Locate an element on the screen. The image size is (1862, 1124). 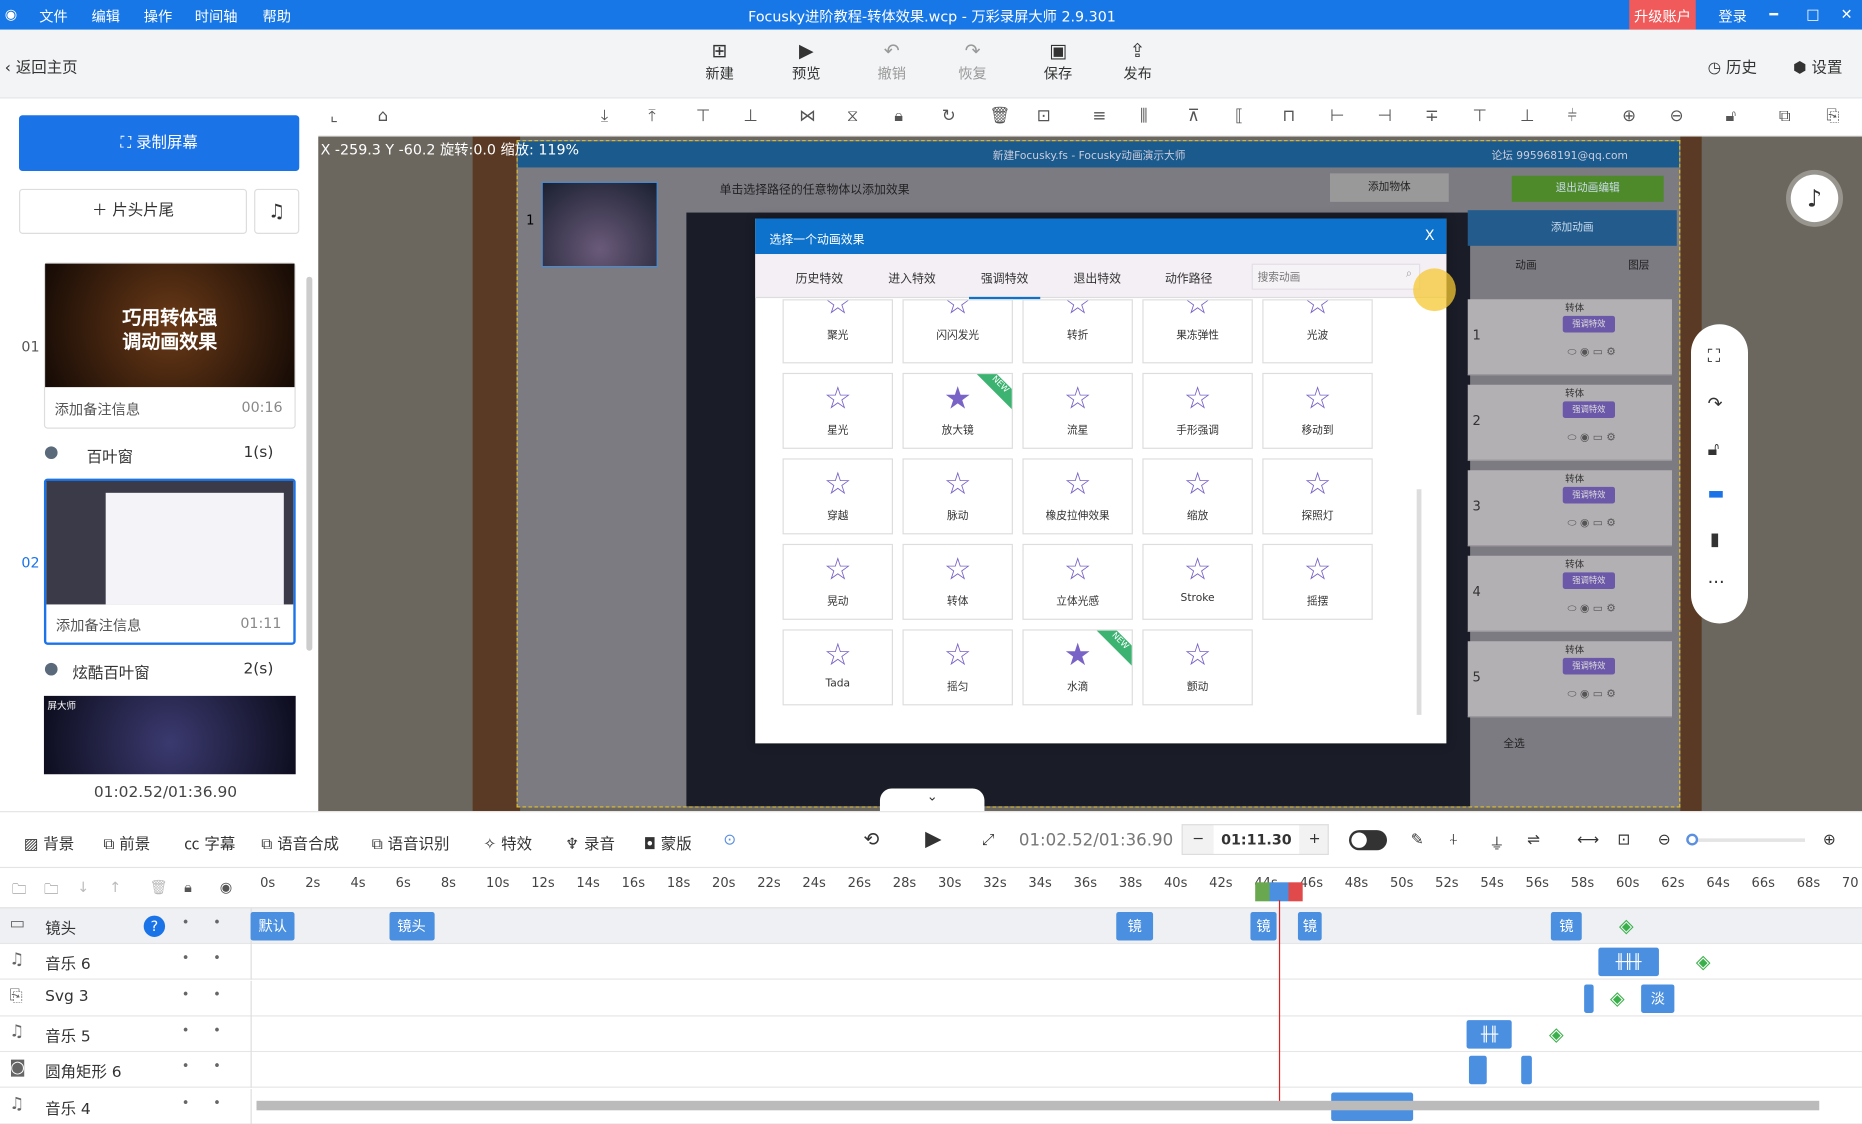
effect-item: ☆ 摇匀 is located at coordinates (957, 667).